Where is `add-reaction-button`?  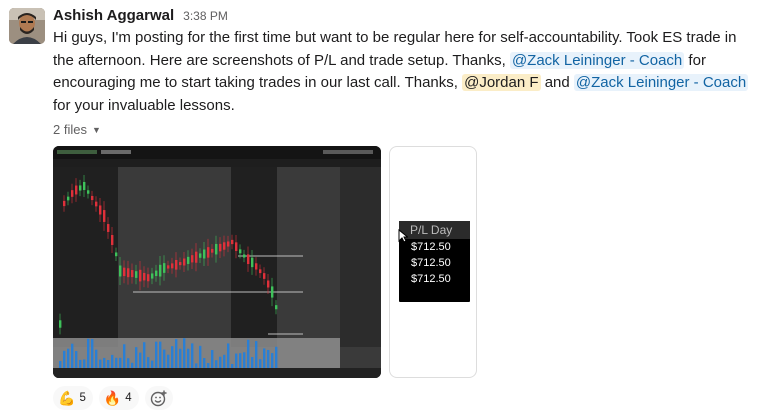 add-reaction-button is located at coordinates (158, 398).